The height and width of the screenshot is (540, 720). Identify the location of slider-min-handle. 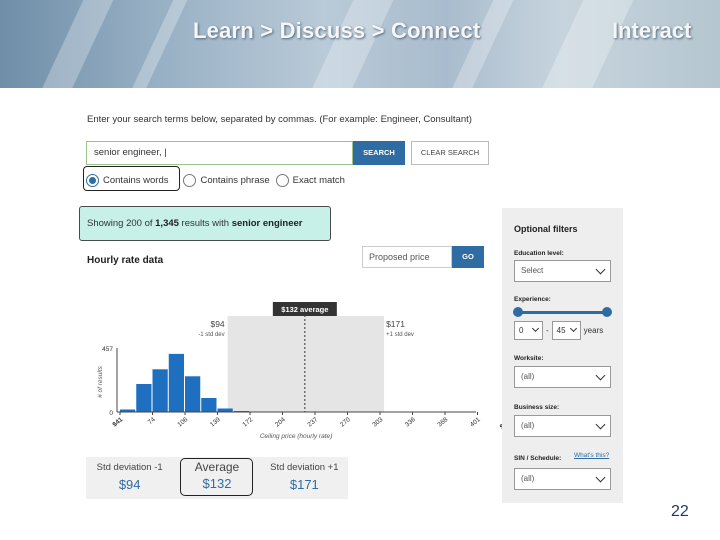
(518, 312).